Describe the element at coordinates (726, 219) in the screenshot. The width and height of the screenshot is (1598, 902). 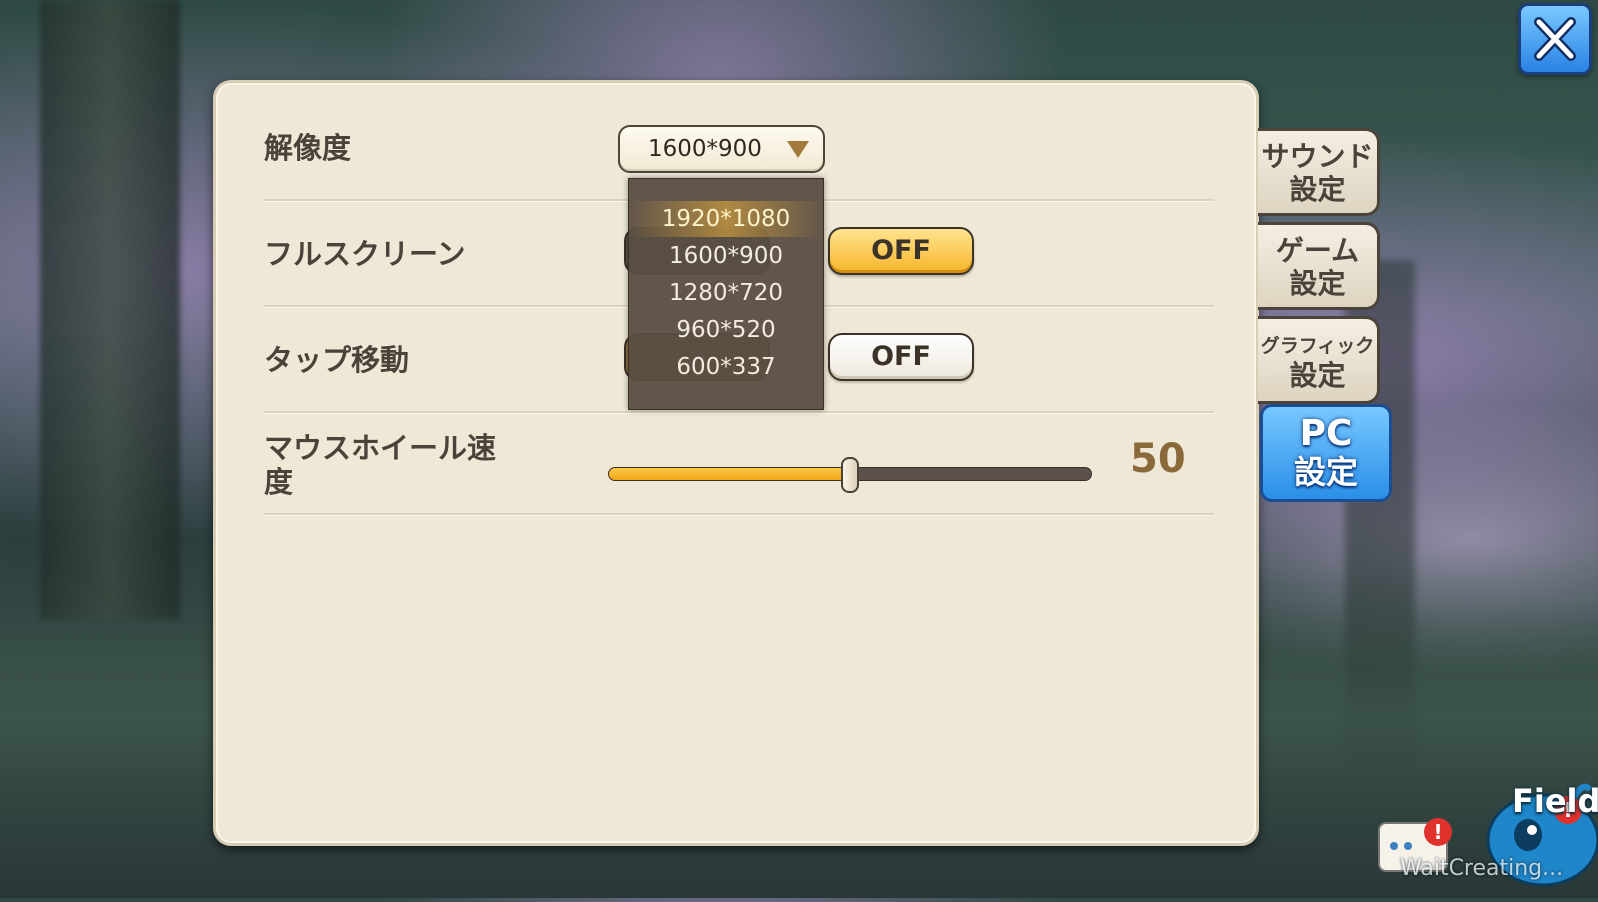
I see `resolution-option: 1920*1080` at that location.